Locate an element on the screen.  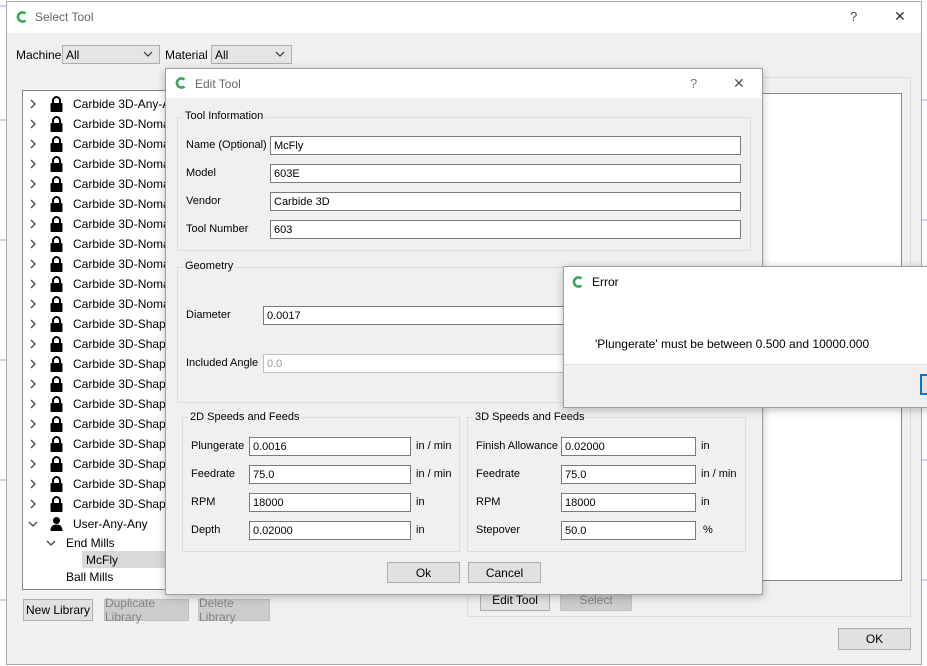
material-select: All is located at coordinates (251, 54).